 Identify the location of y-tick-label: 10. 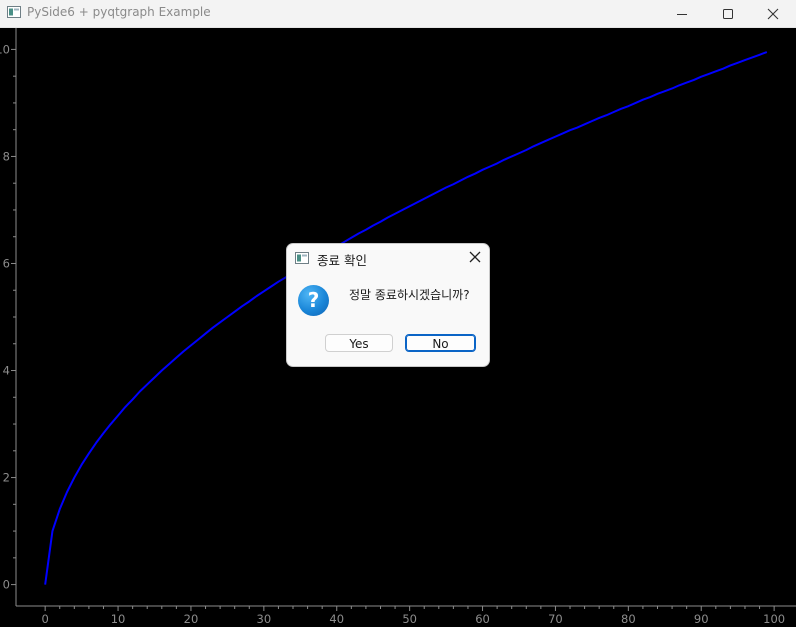
(5, 49).